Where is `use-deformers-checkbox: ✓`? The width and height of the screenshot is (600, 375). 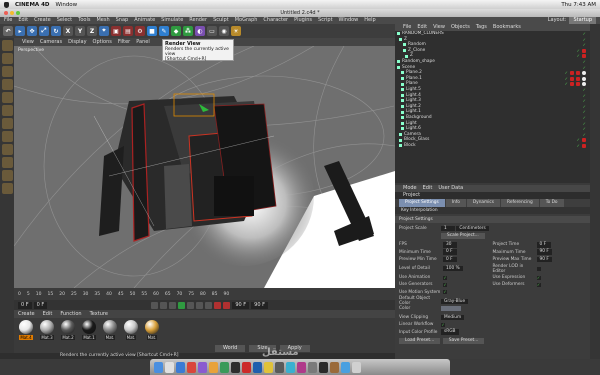
use-deformers-checkbox: ✓ is located at coordinates (538, 284).